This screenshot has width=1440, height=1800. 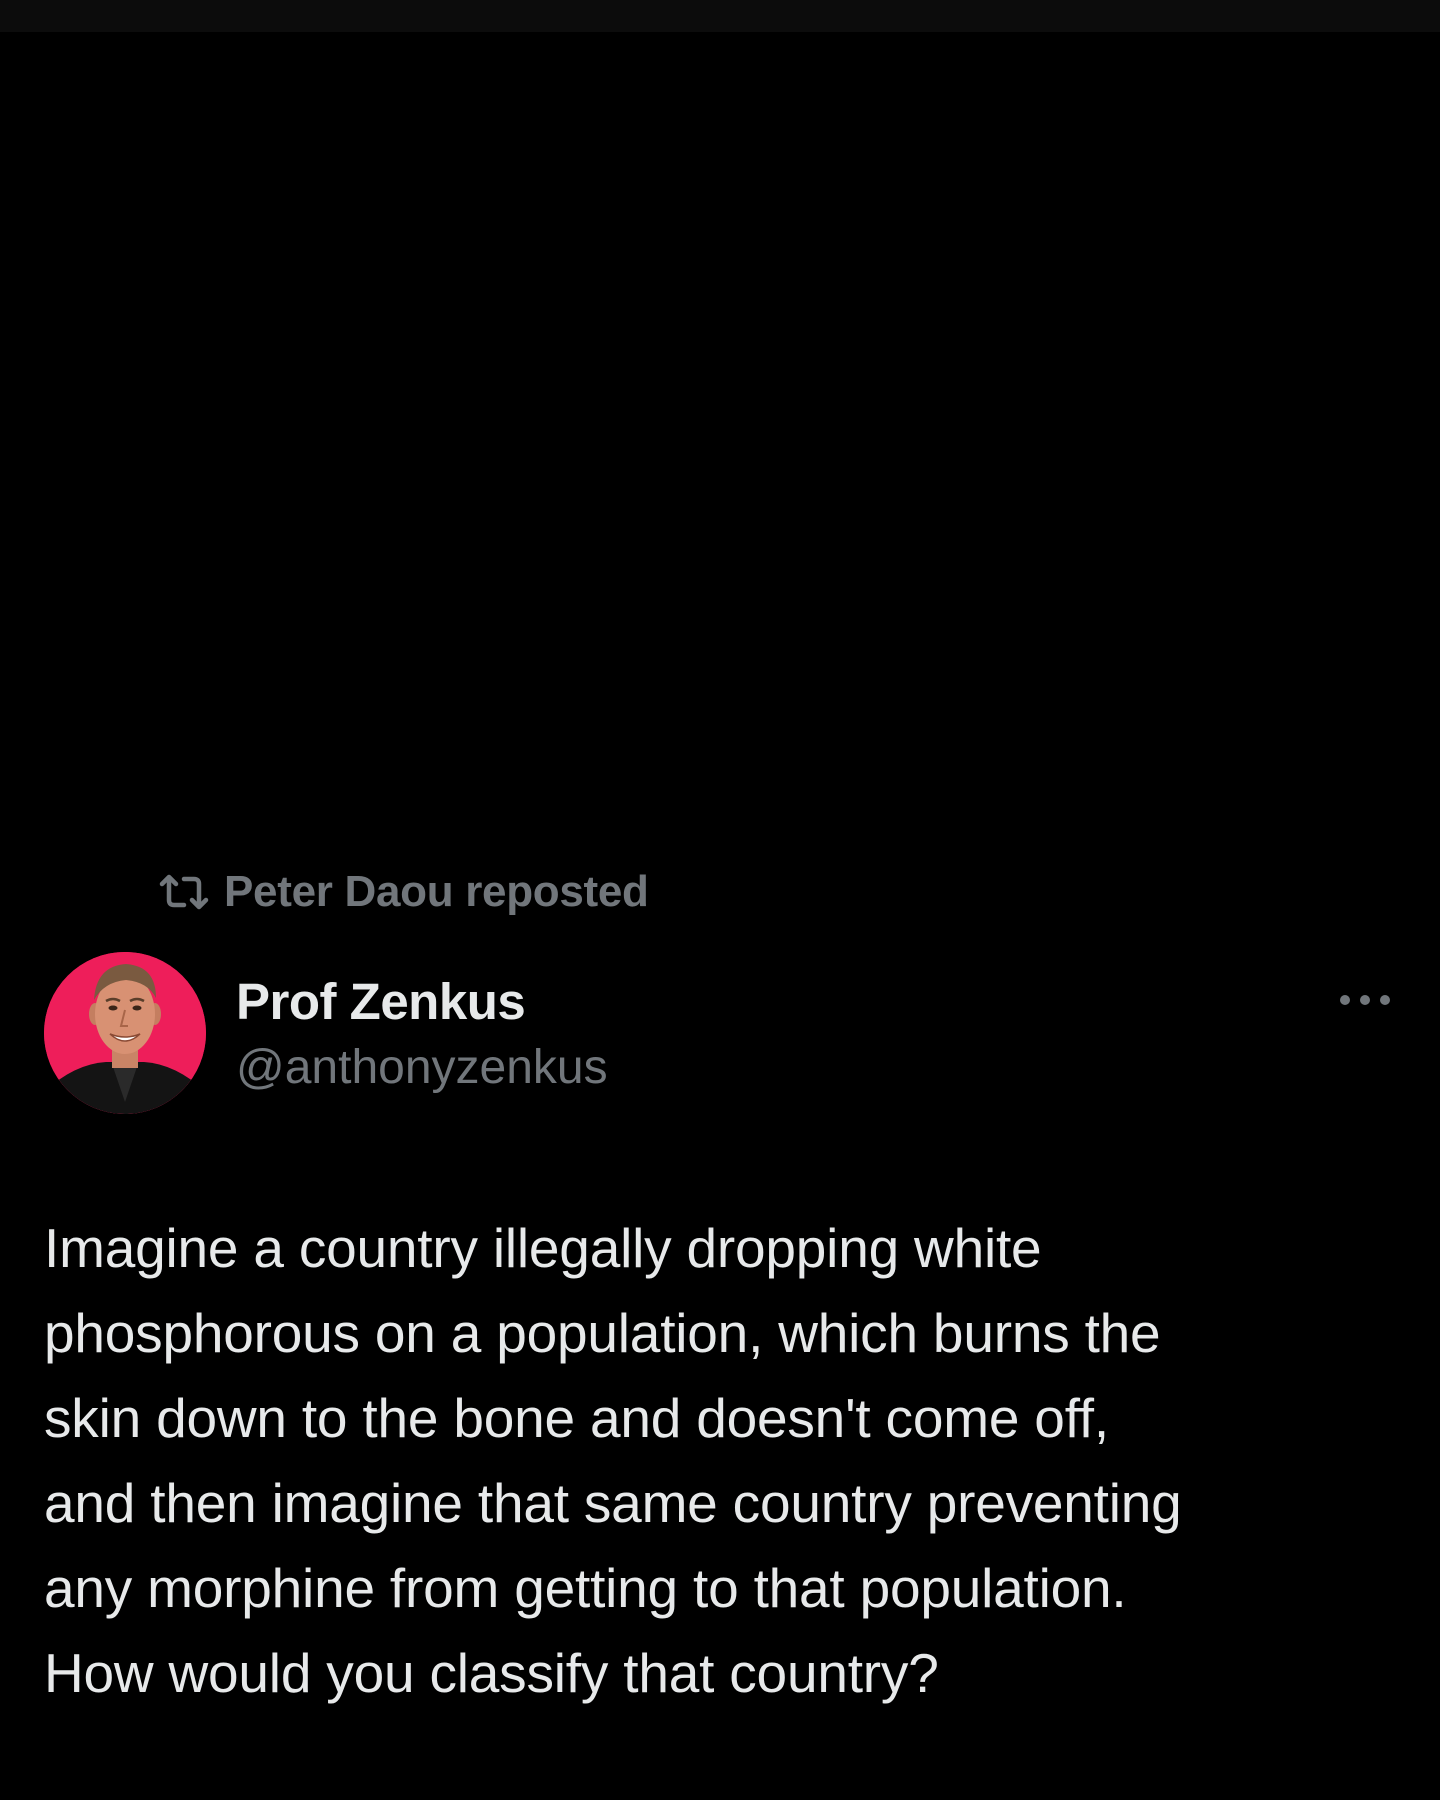 I want to click on more-options-button, so click(x=1365, y=1000).